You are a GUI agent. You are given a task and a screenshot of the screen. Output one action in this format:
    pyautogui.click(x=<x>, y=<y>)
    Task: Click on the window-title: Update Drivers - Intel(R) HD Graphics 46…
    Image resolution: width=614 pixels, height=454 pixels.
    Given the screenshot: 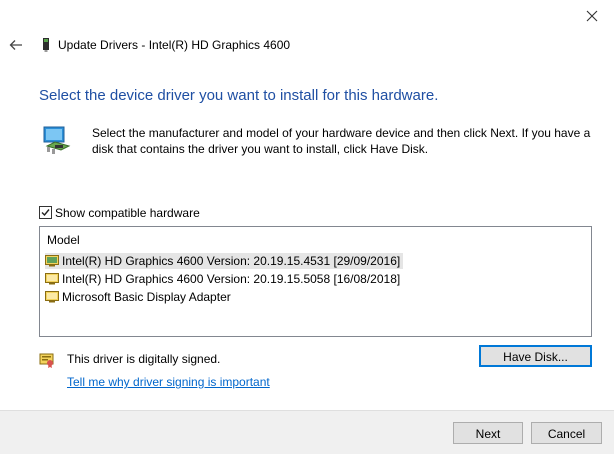 What is the action you would take?
    pyautogui.click(x=174, y=45)
    